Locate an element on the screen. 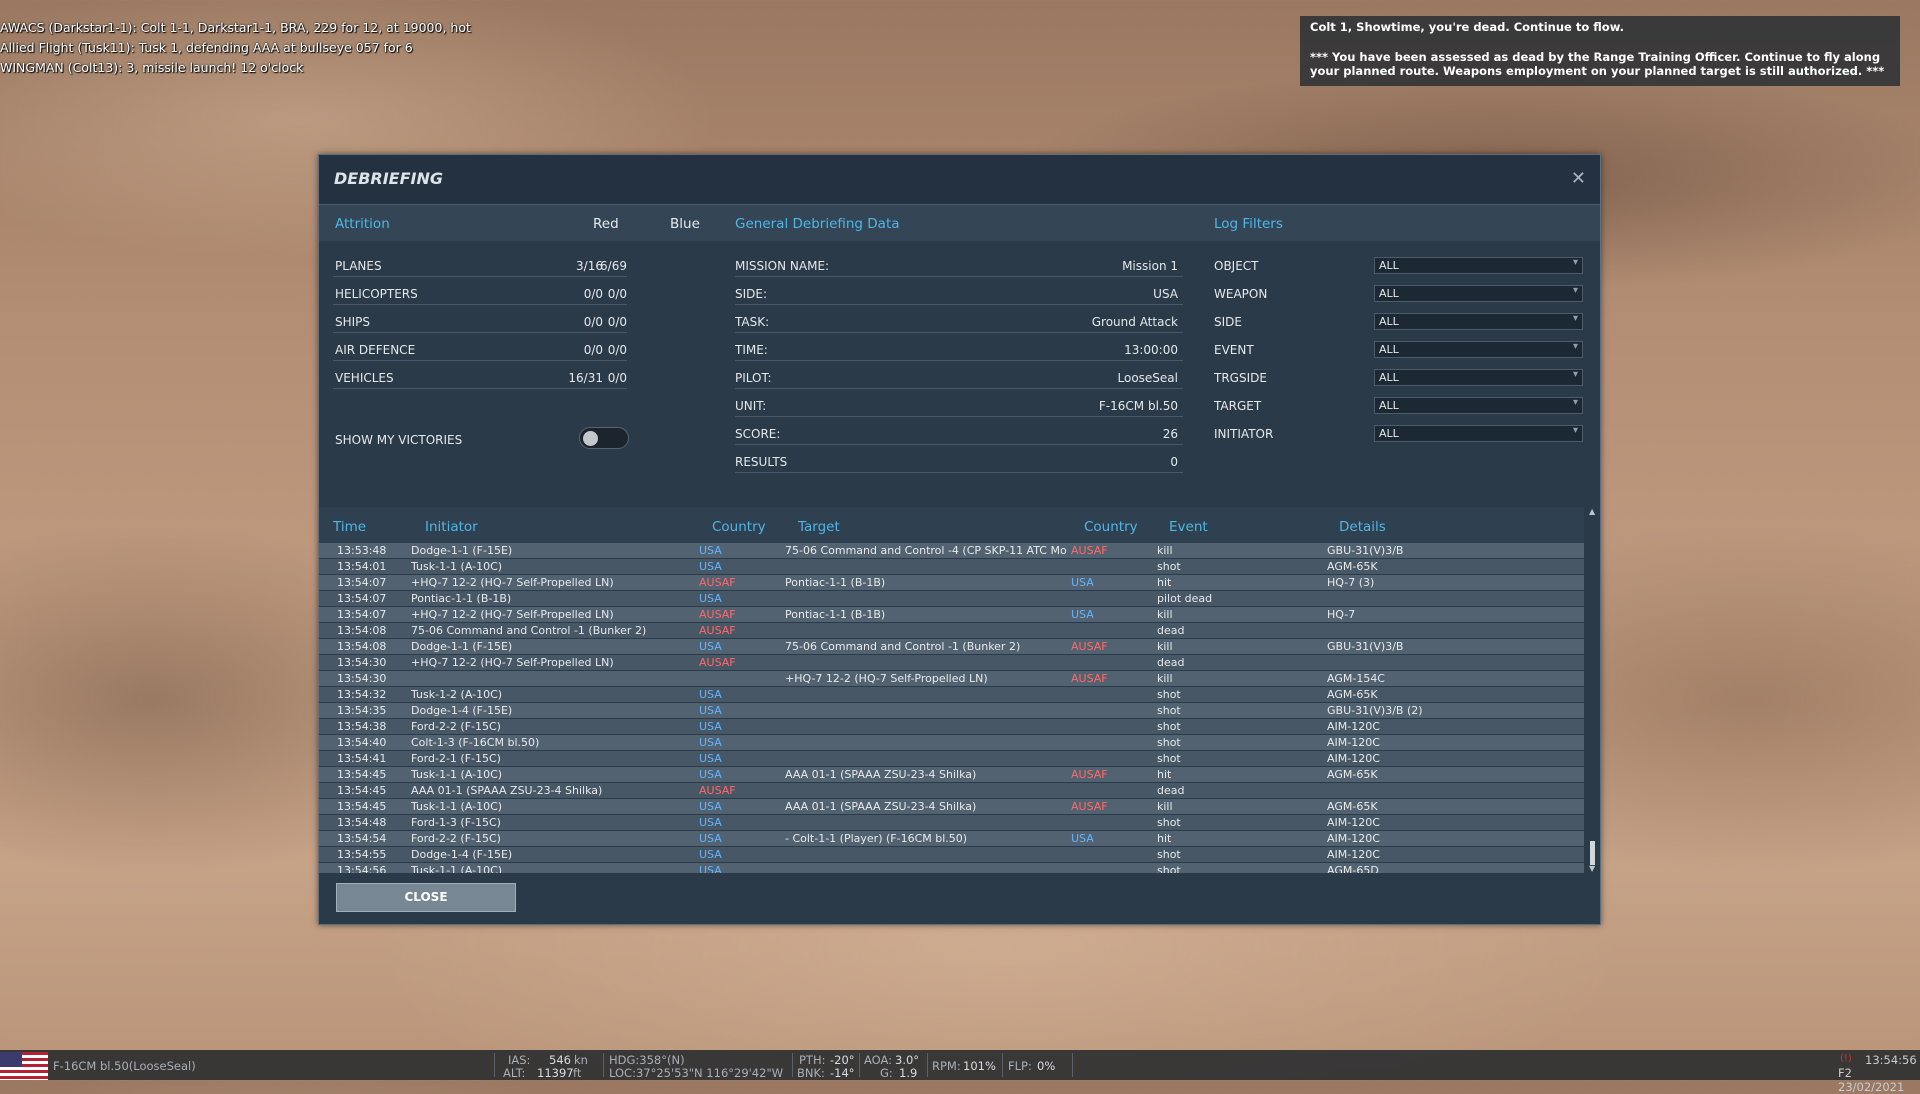 This screenshot has width=1920, height=1094. scroll-down-icon: ▼ is located at coordinates (1592, 868).